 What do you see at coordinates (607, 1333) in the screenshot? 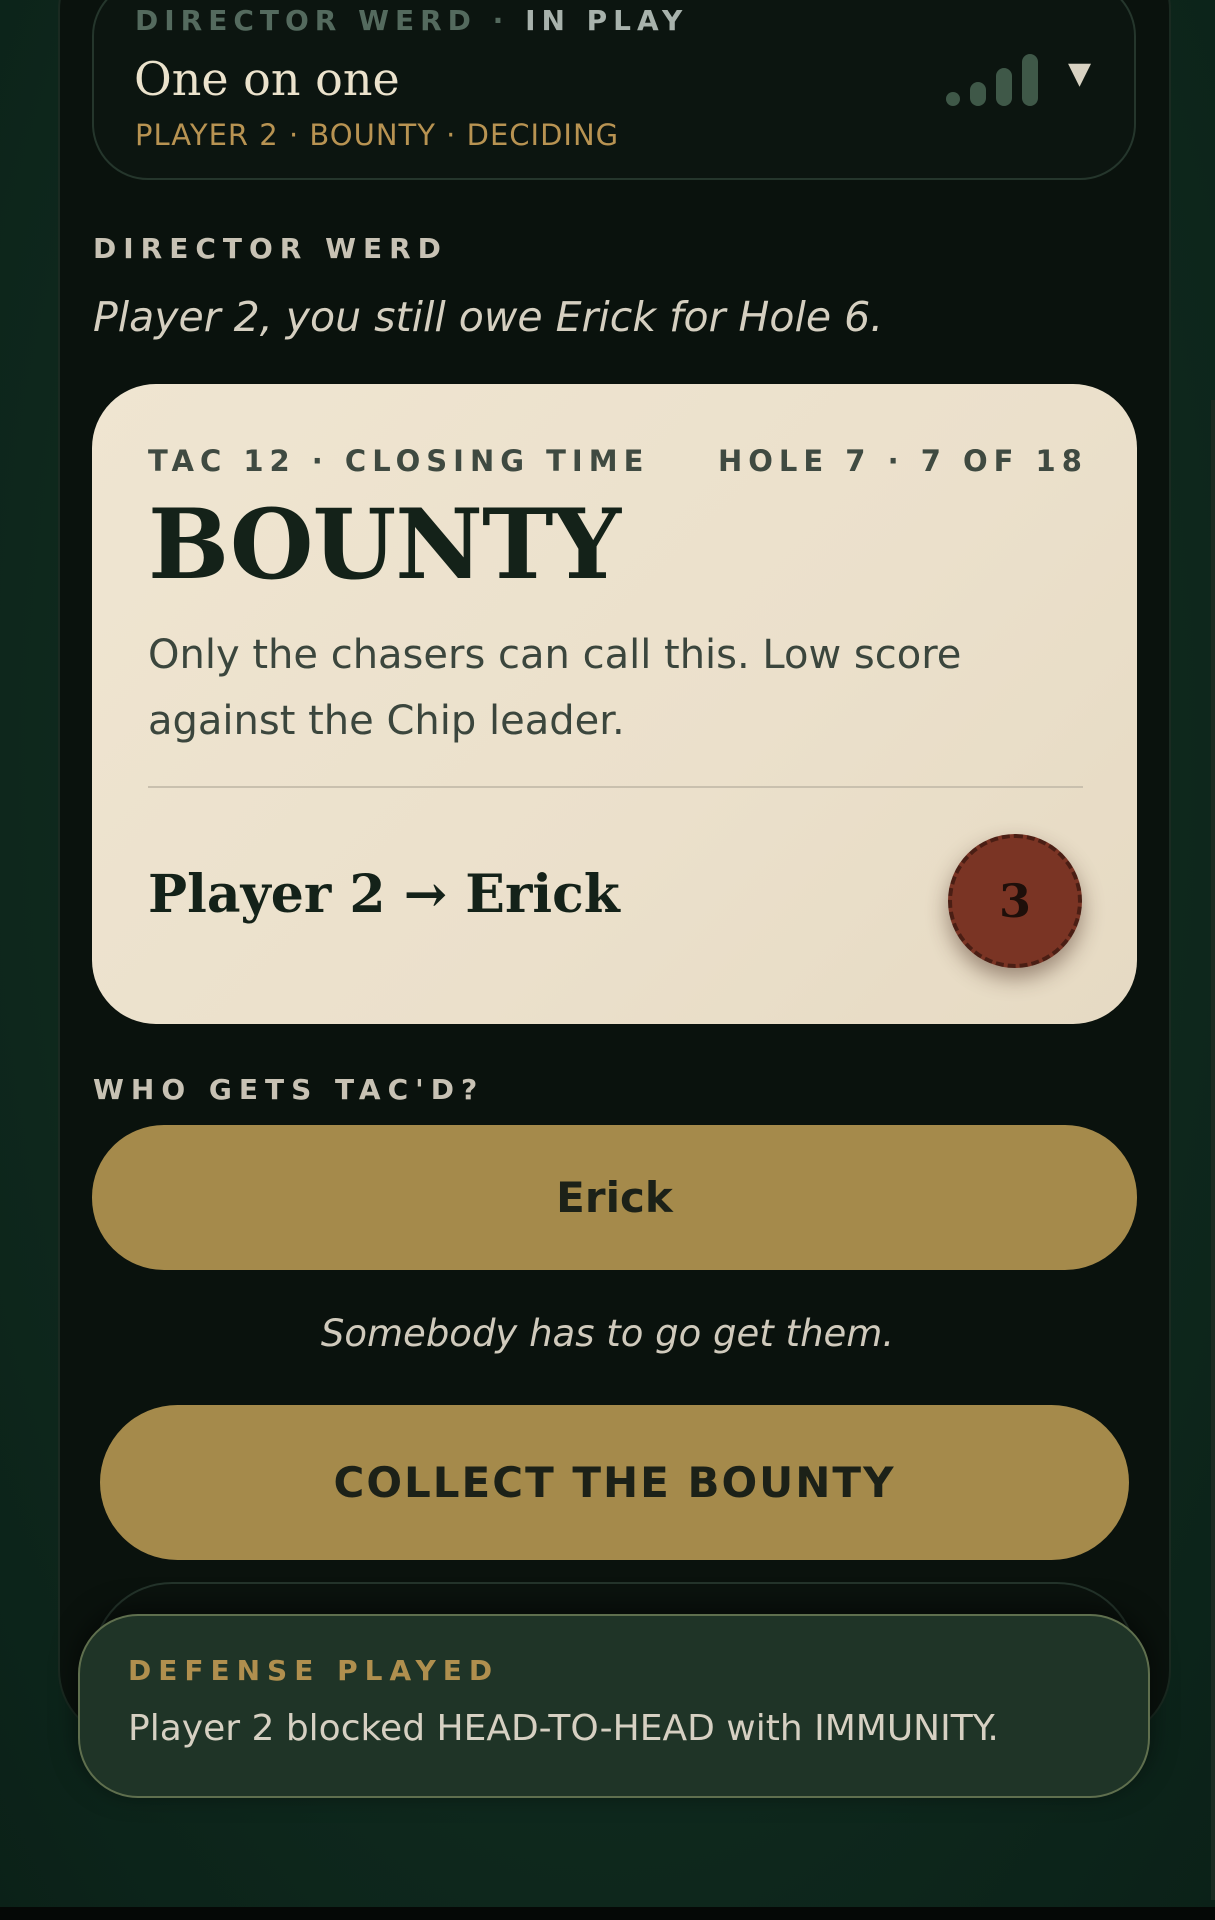
I see `target-hint: Somebody has to go get them.` at bounding box center [607, 1333].